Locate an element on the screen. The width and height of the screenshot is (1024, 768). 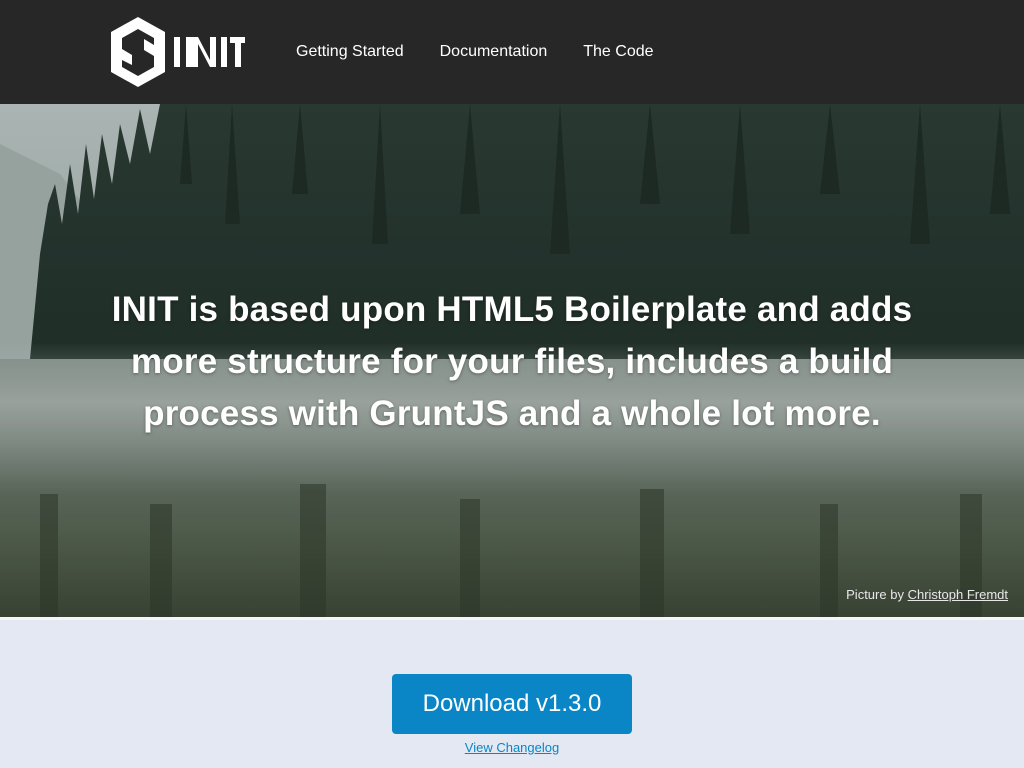
nav-documentation: Documentation is located at coordinates (494, 52).